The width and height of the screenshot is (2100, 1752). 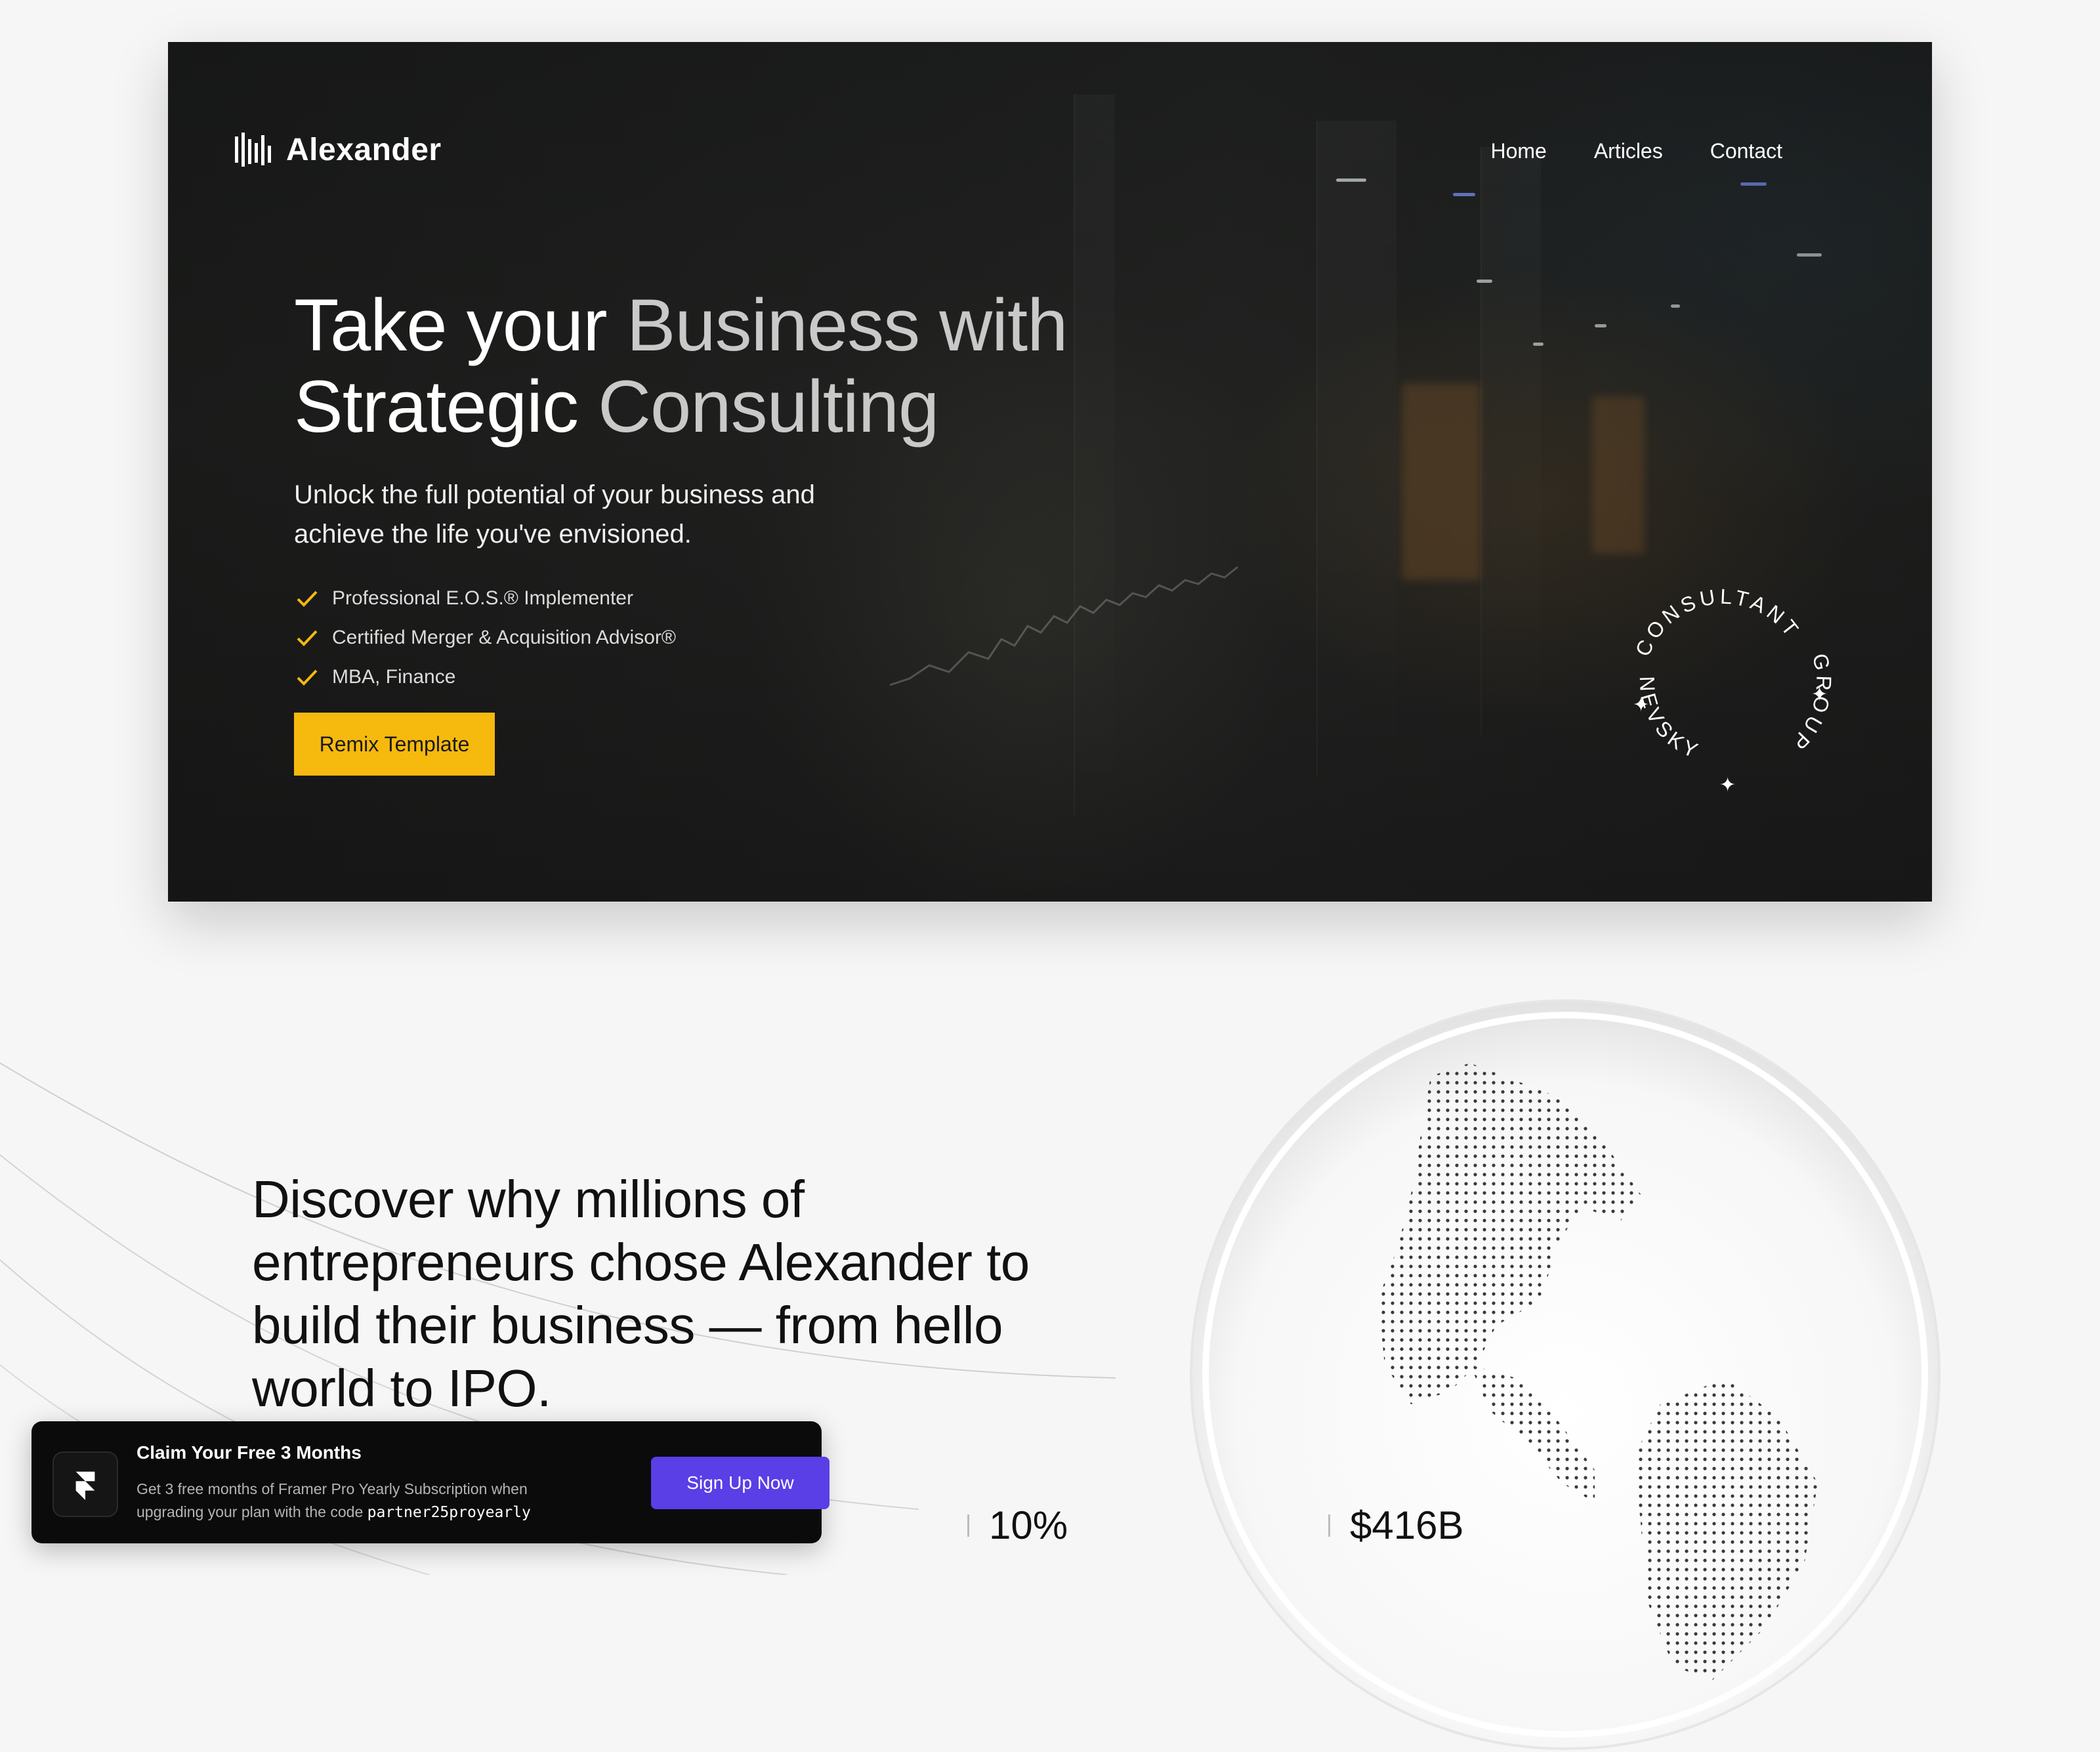 I want to click on remix-template-button: Remix Template, so click(x=394, y=744).